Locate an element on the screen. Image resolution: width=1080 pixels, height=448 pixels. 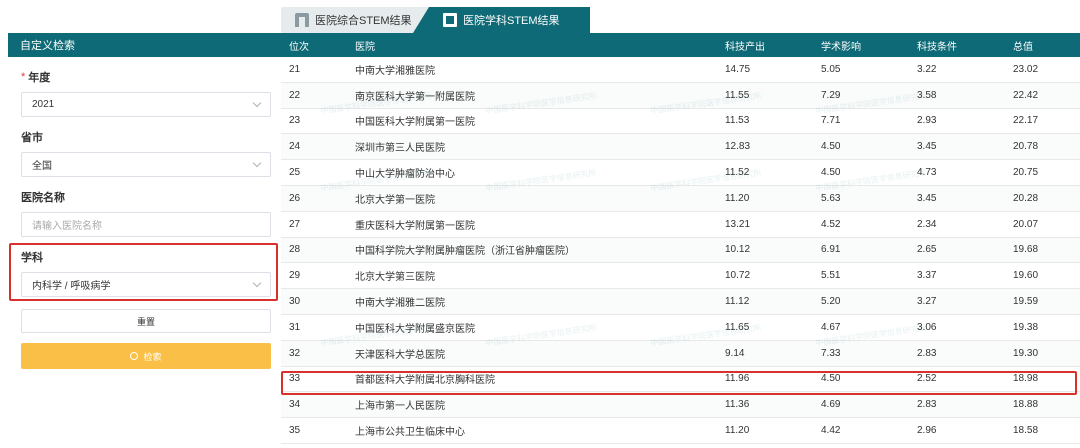
cell-conditions: 3.22 is located at coordinates (927, 69).